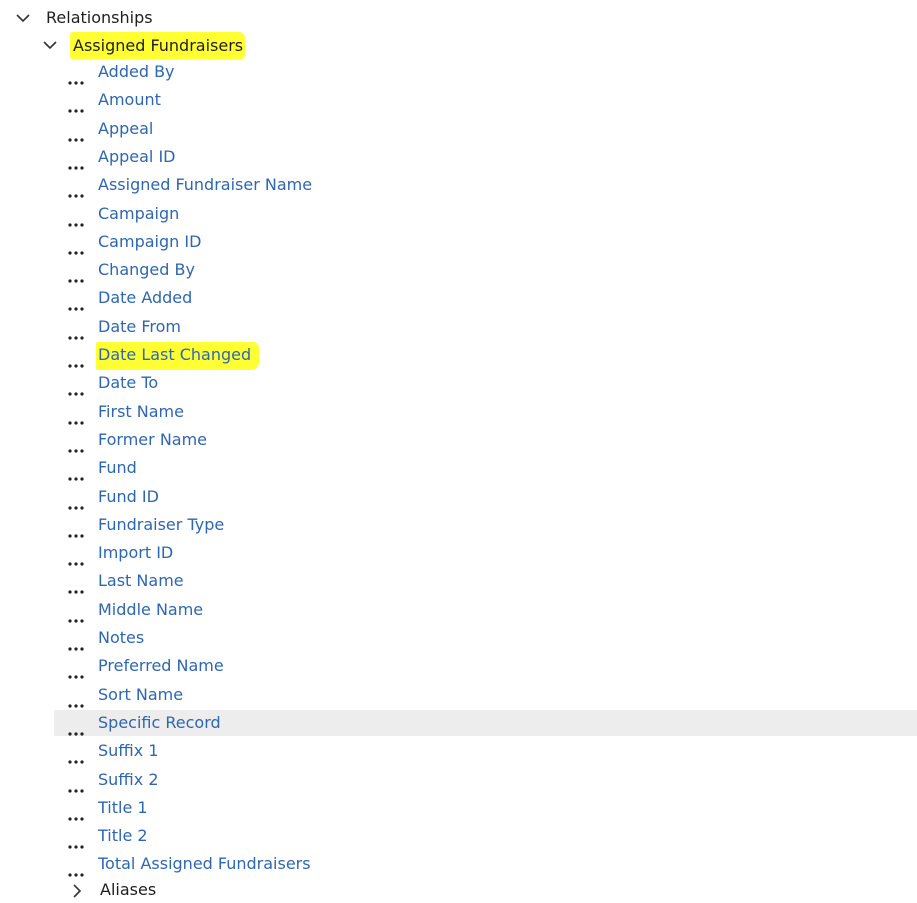  I want to click on field-item: Date To, so click(485, 383).